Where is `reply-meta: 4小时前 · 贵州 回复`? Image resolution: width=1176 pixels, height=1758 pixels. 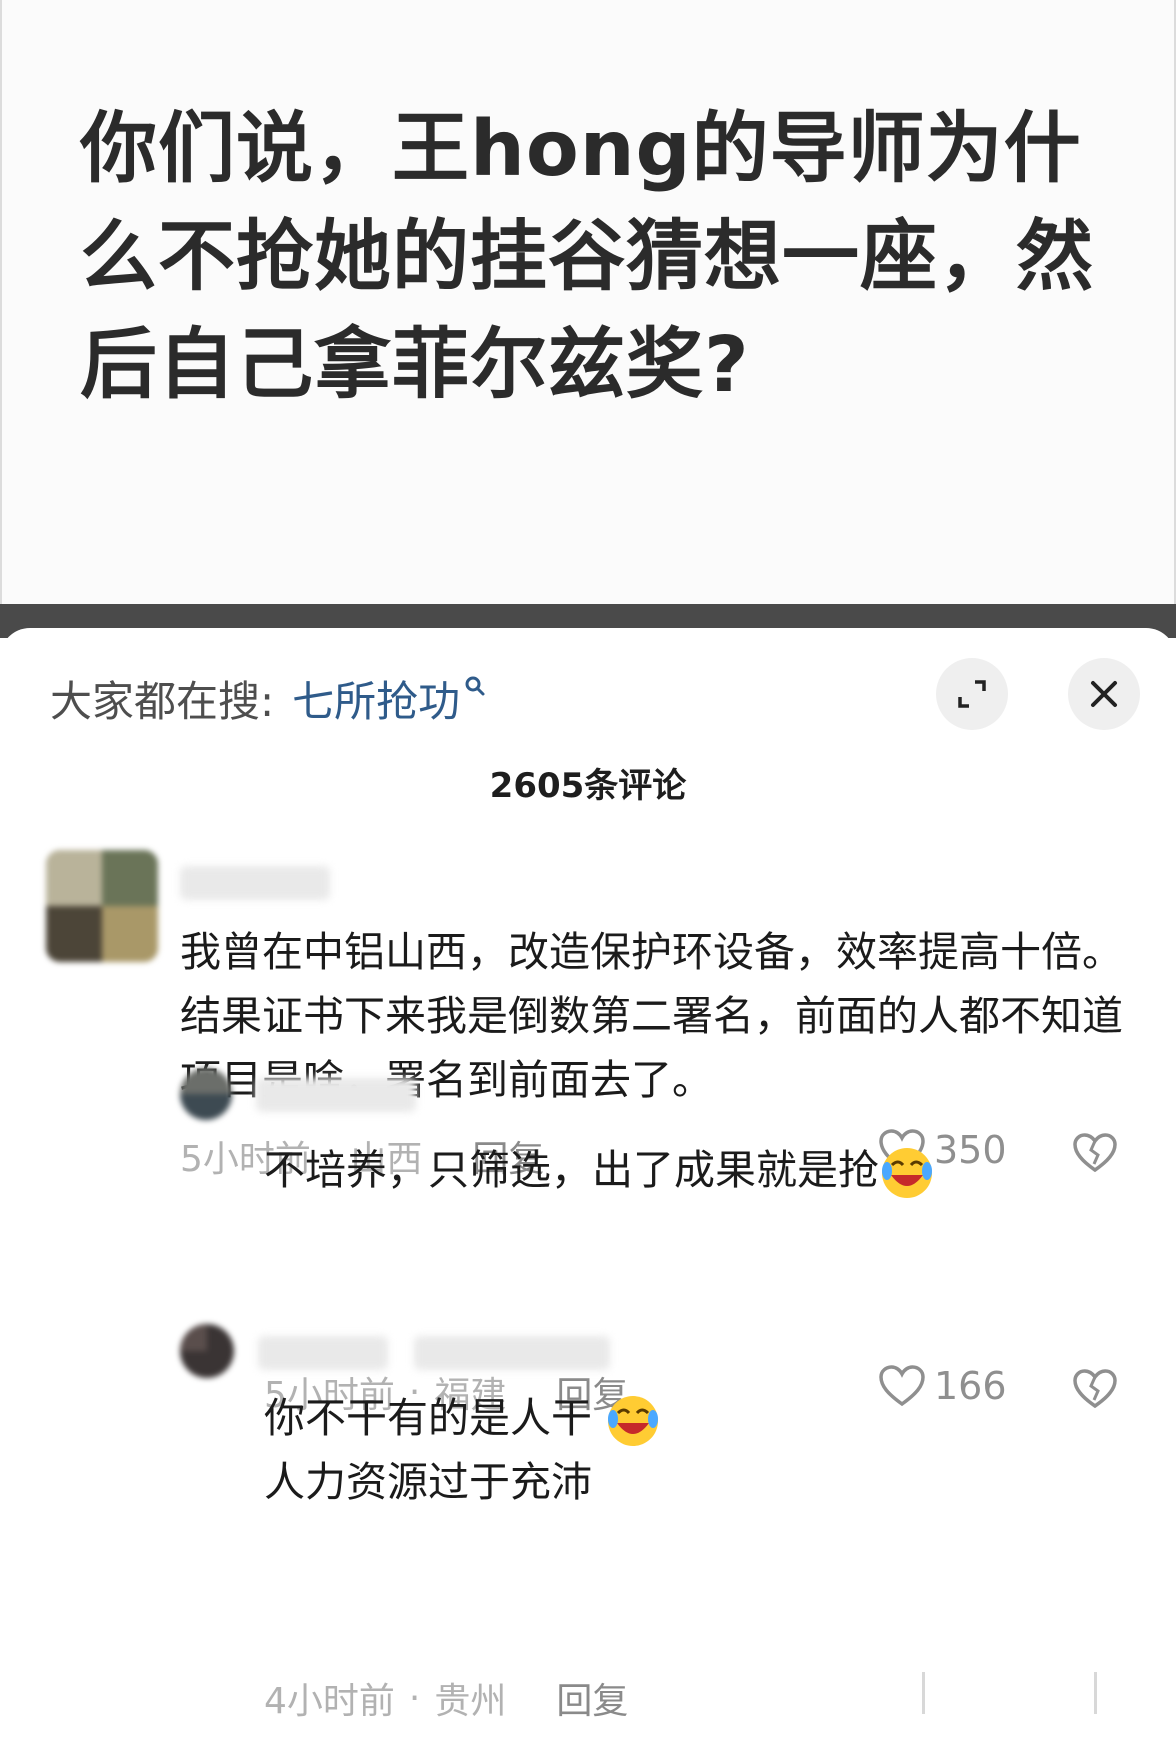
reply-meta: 4小时前 · 贵州 回复 is located at coordinates (446, 1698).